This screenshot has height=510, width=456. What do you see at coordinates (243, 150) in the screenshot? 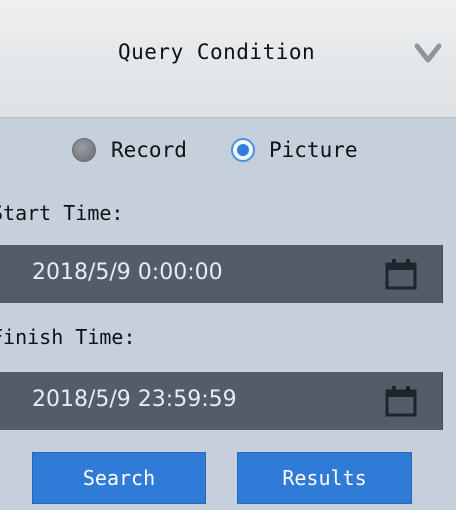
I see `picture-radio` at bounding box center [243, 150].